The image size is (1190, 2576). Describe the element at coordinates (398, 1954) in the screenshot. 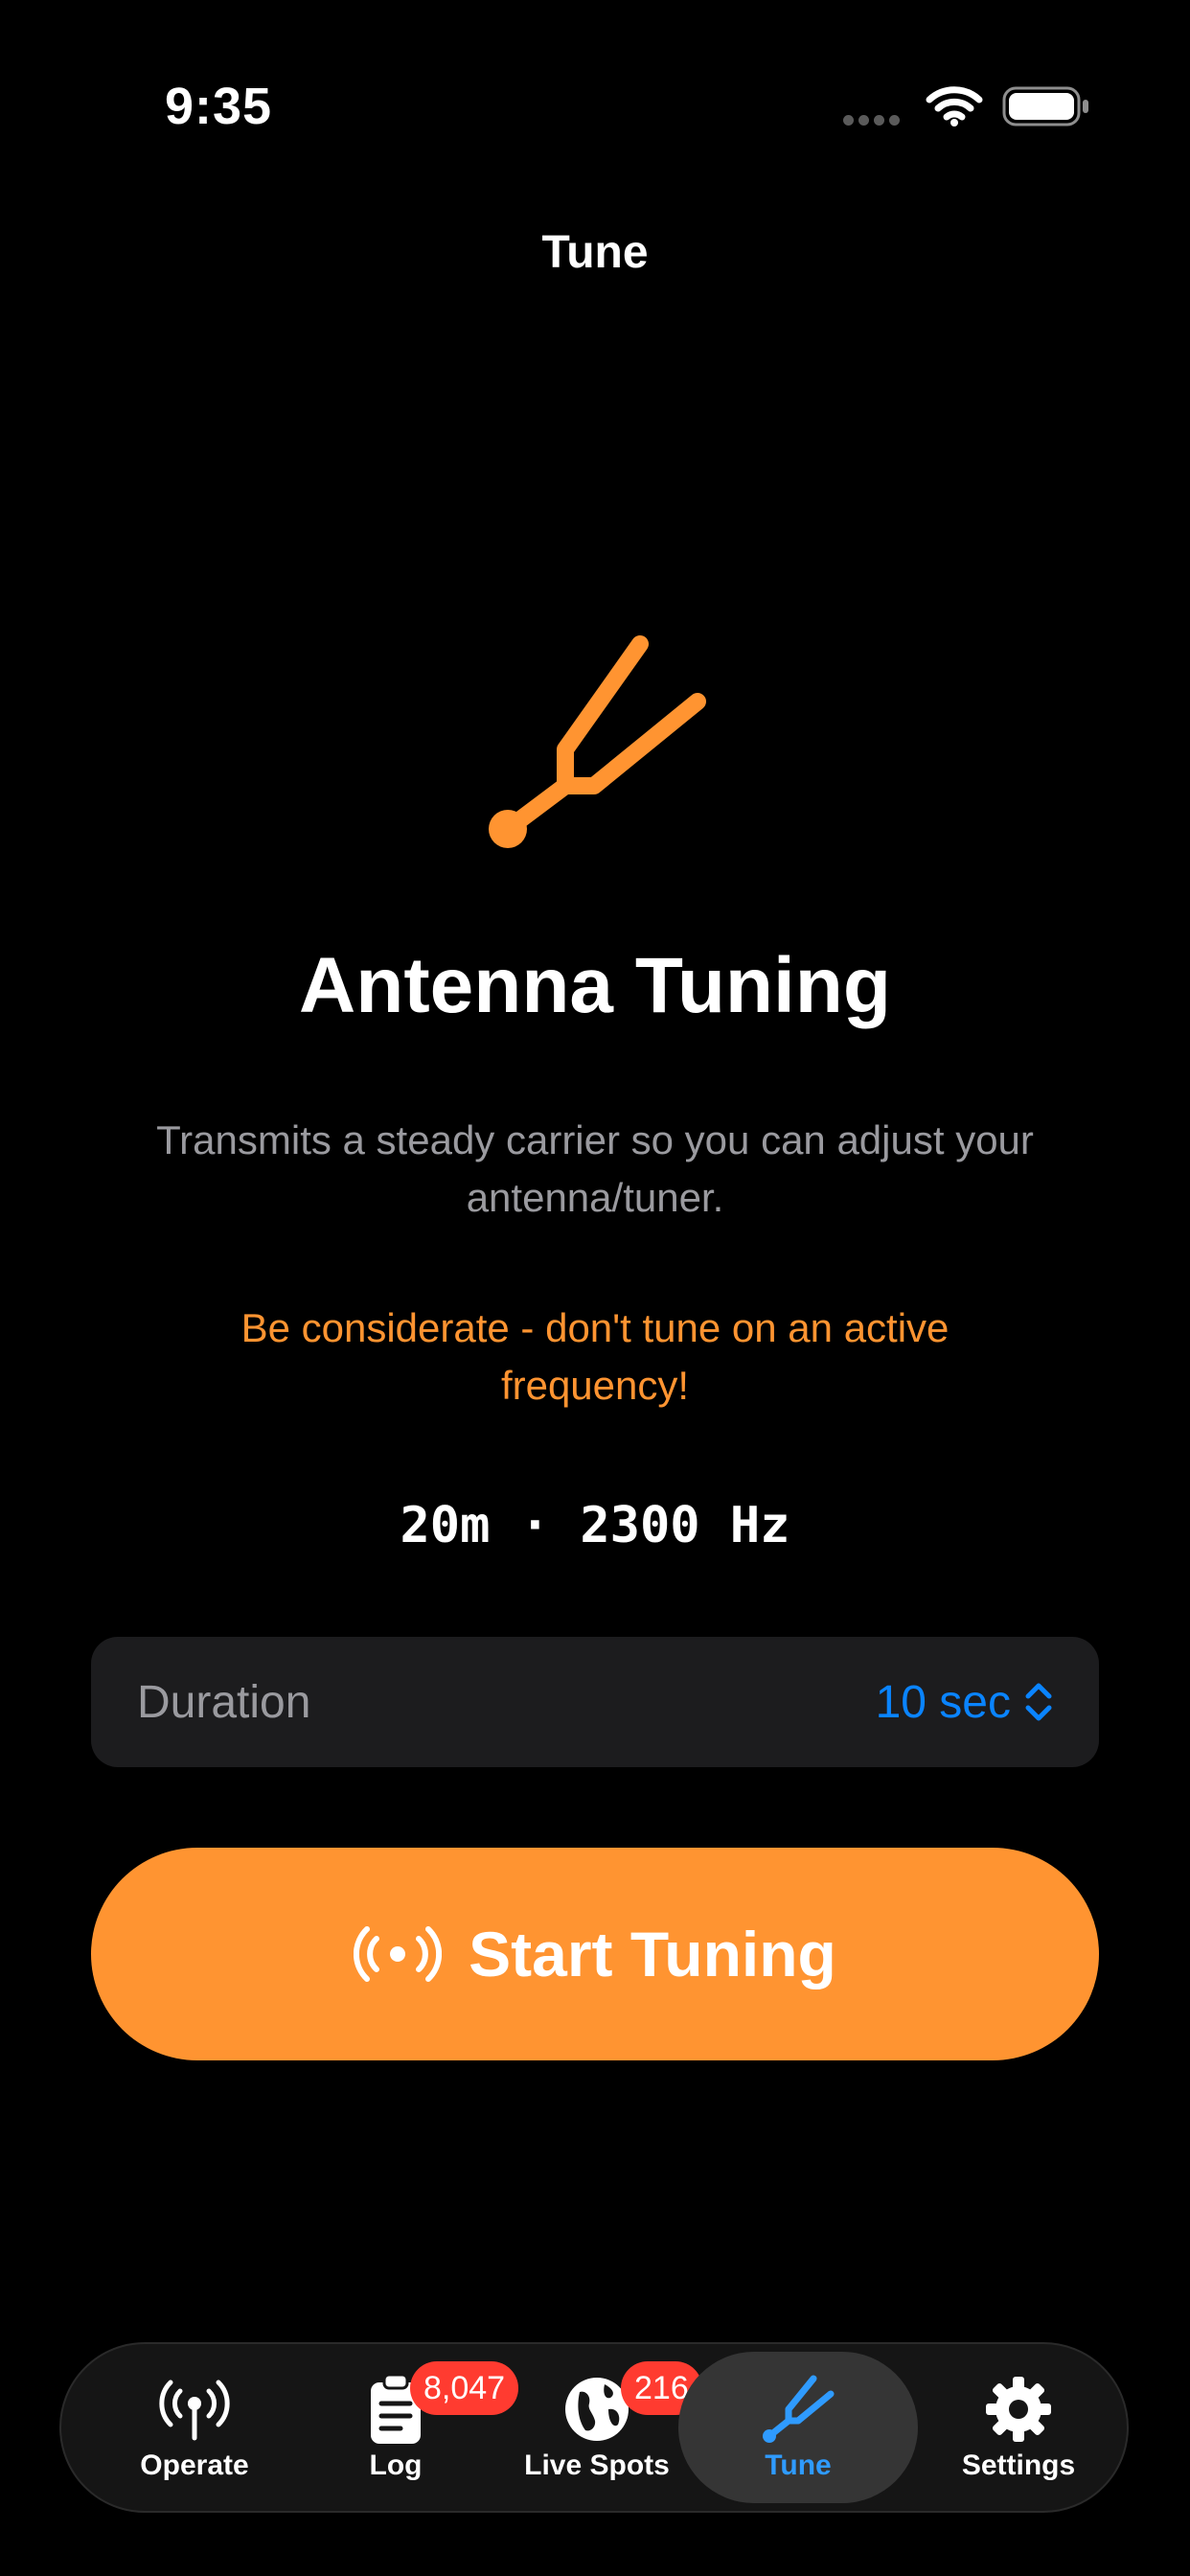

I see `broadcast-icon` at that location.